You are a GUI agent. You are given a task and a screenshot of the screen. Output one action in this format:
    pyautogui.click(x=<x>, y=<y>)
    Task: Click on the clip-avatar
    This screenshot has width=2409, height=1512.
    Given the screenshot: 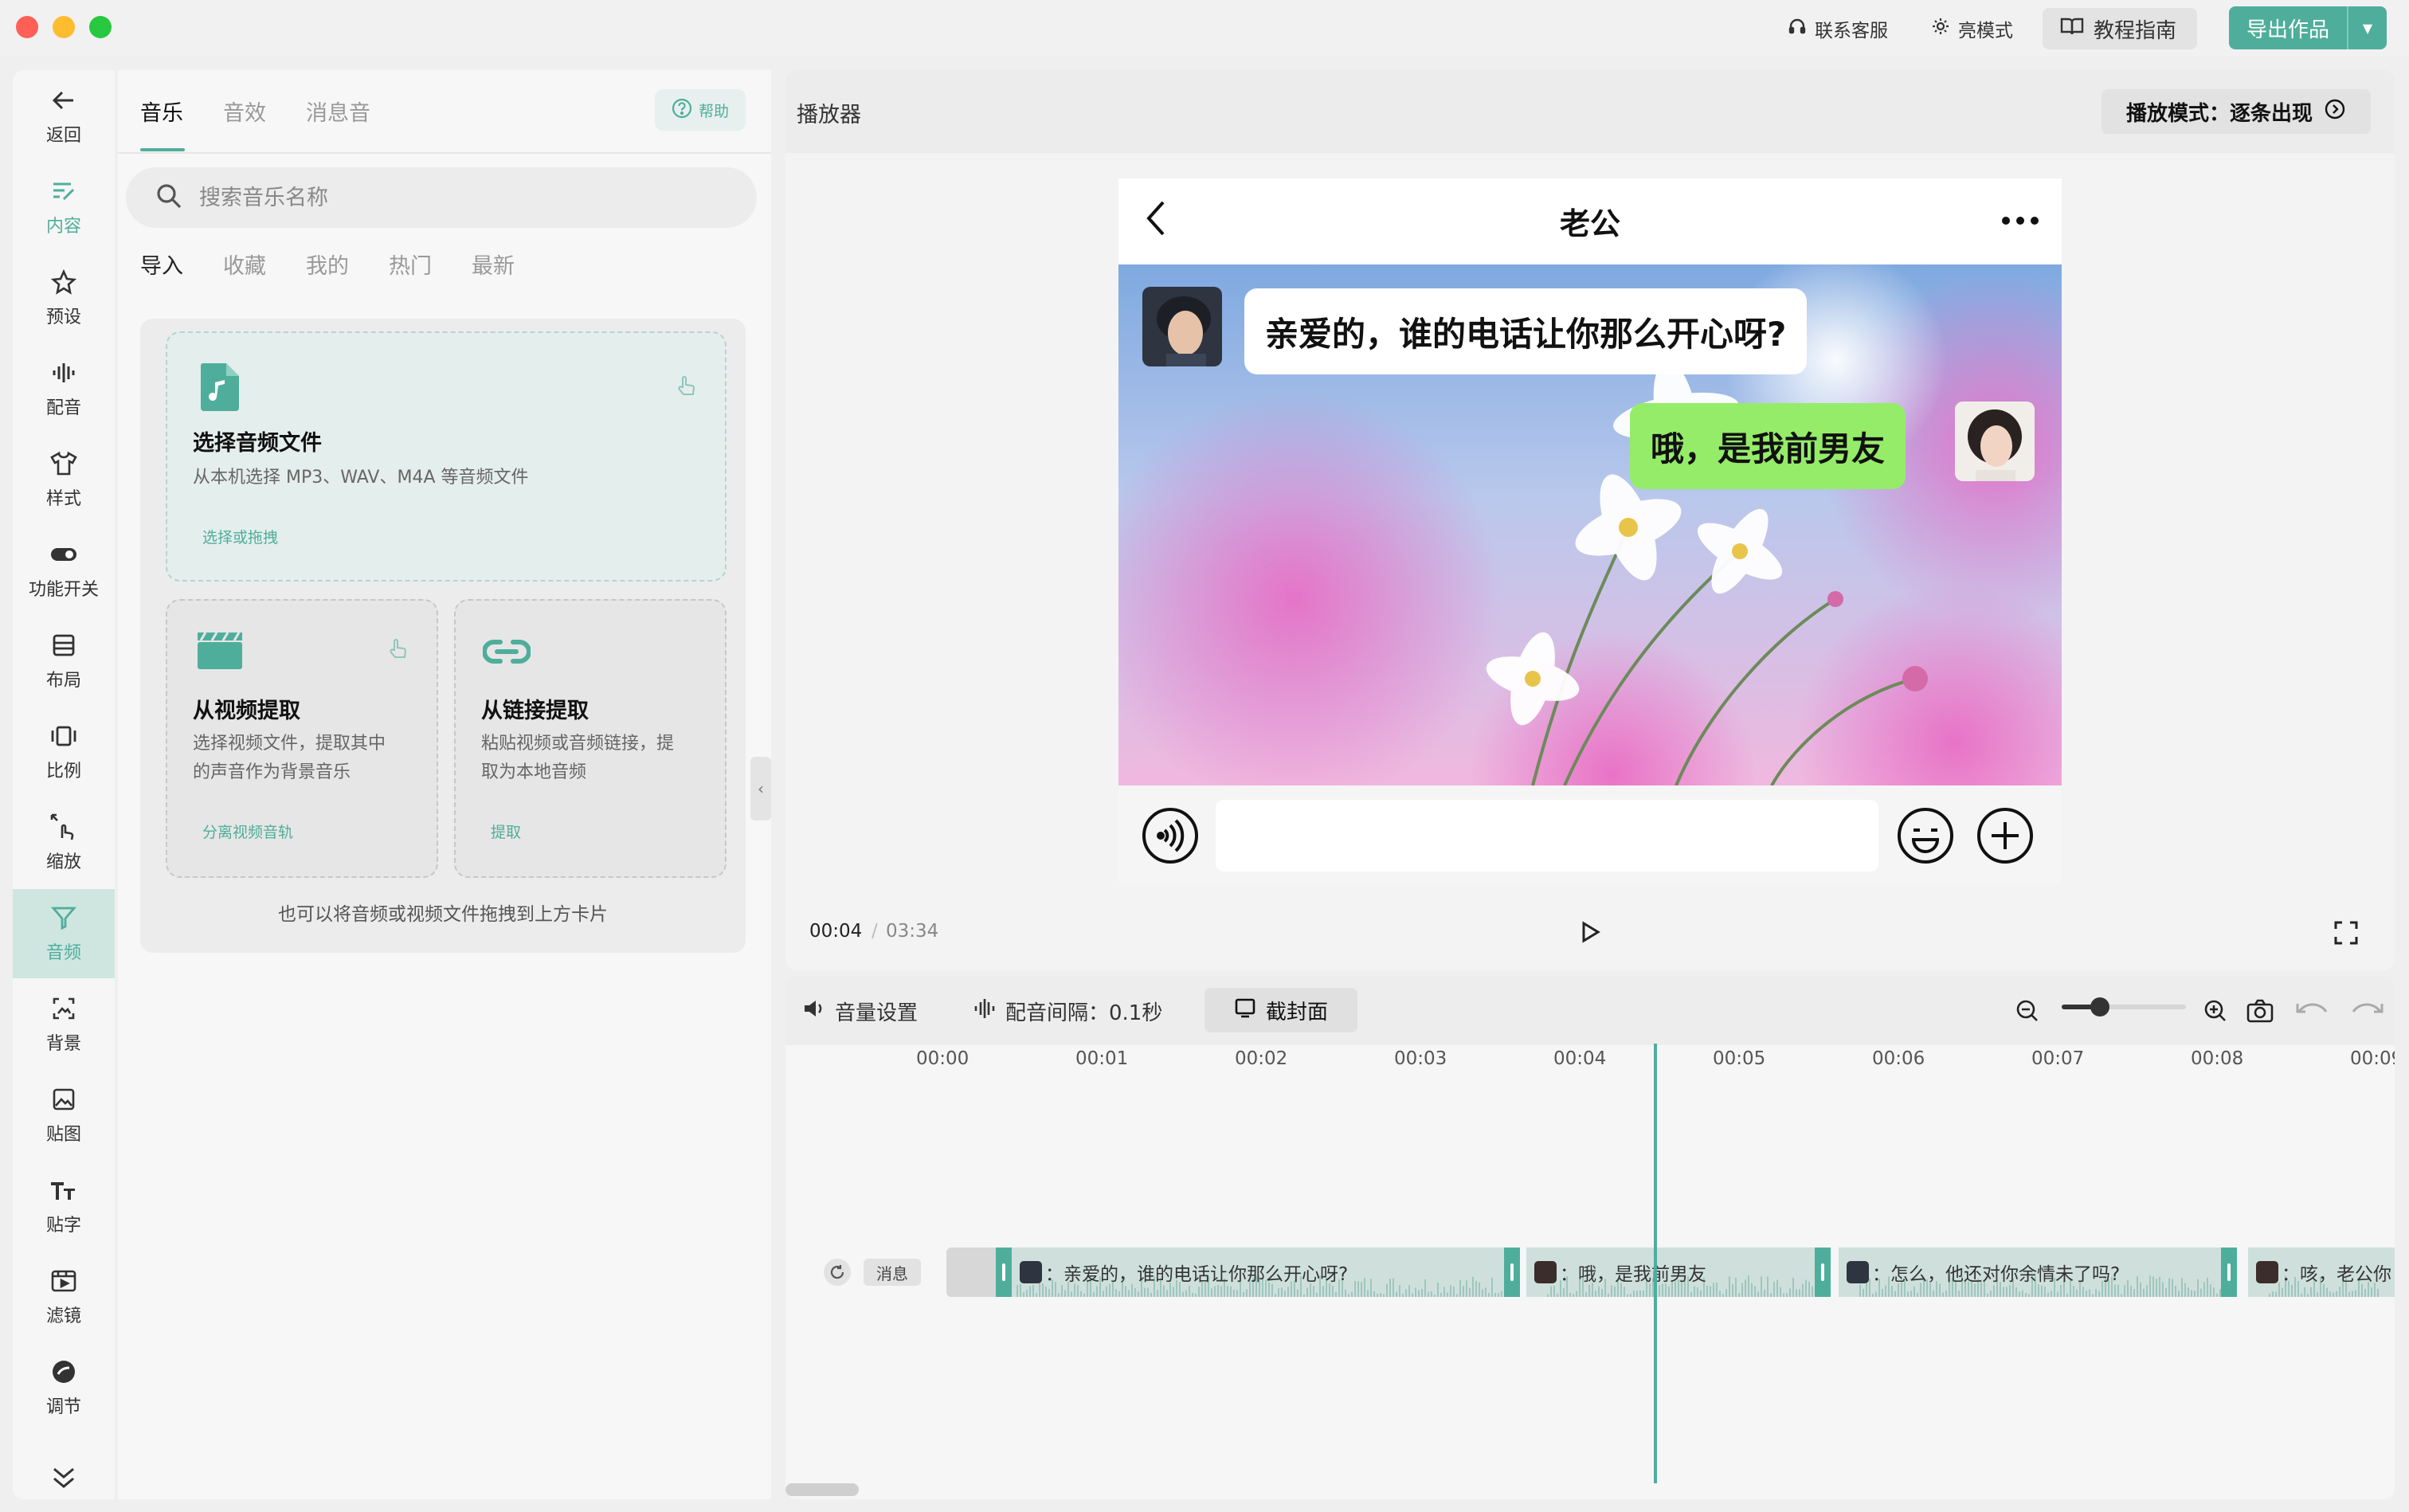 What is the action you would take?
    pyautogui.click(x=2267, y=1272)
    